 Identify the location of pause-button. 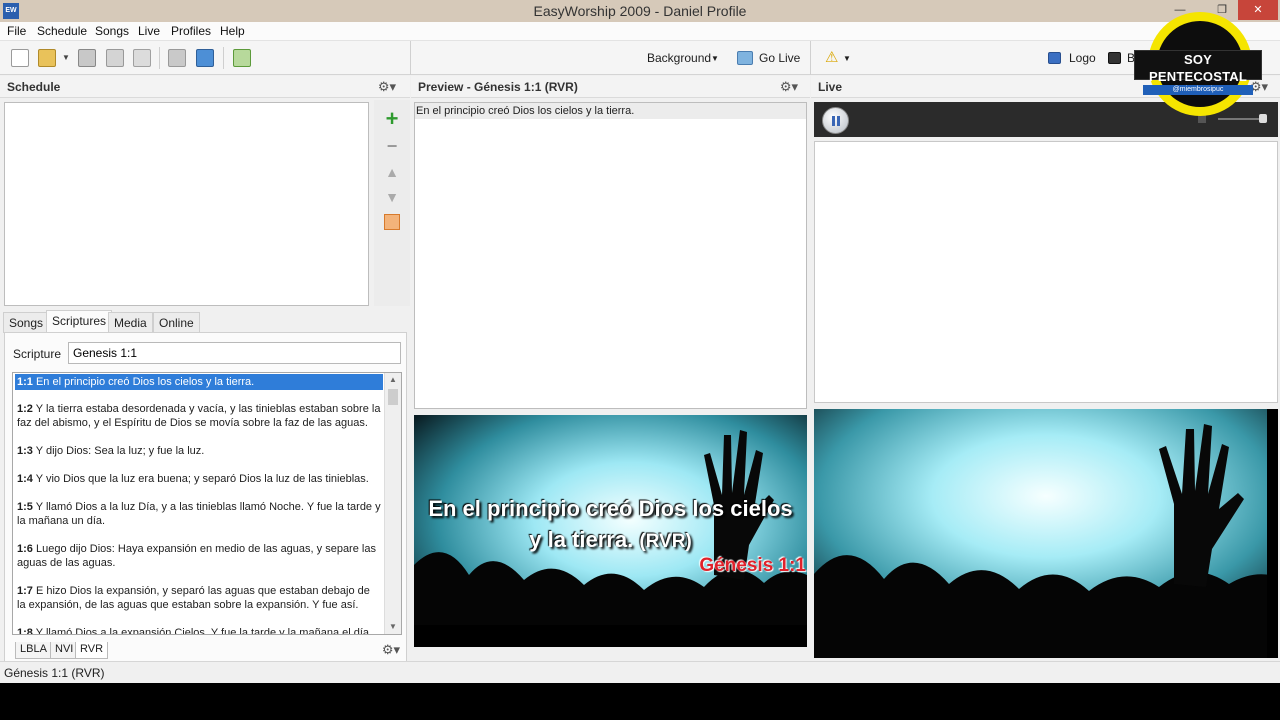
(835, 120).